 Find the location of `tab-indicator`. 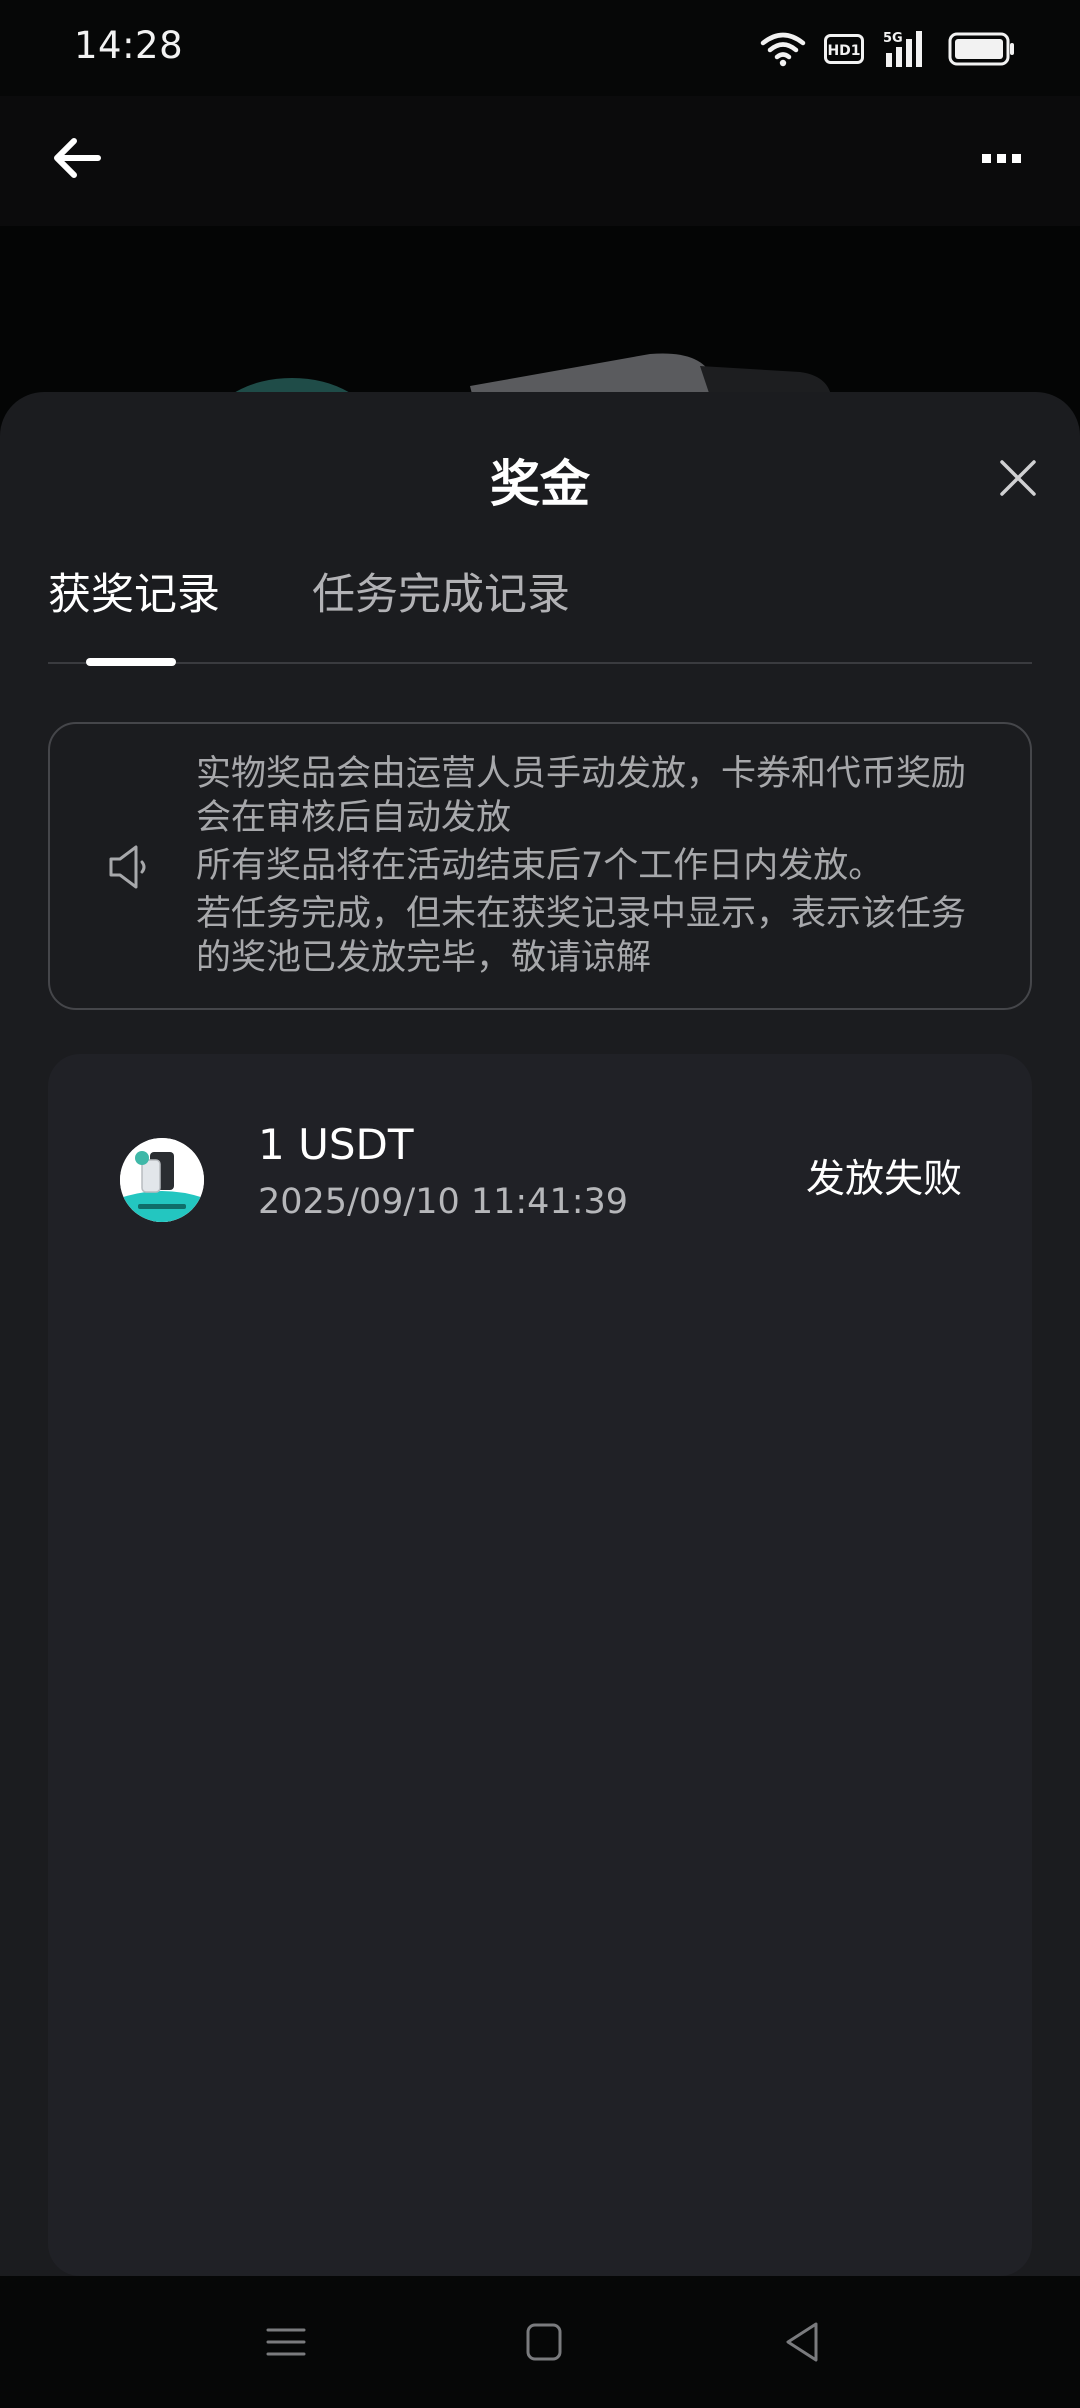

tab-indicator is located at coordinates (131, 662).